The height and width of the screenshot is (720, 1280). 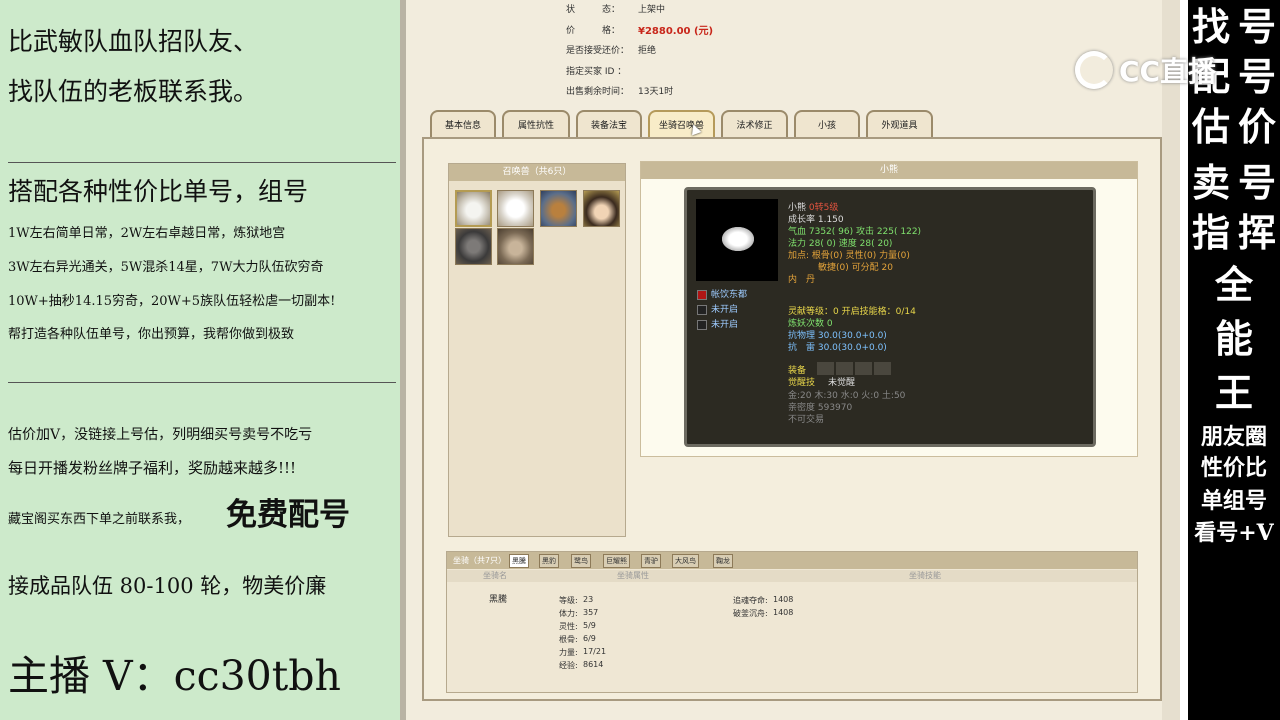 I want to click on bargain-value: 拒绝, so click(x=647, y=51).